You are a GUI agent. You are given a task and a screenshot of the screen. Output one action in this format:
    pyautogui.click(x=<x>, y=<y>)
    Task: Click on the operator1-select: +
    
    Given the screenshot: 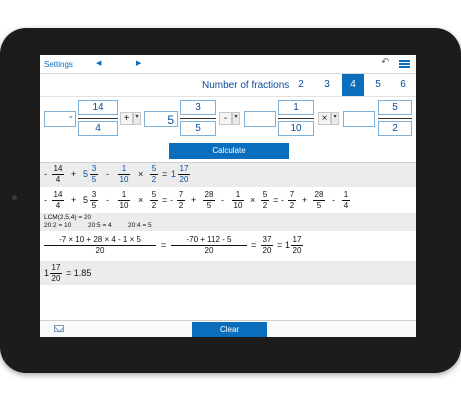 What is the action you would take?
    pyautogui.click(x=126, y=118)
    